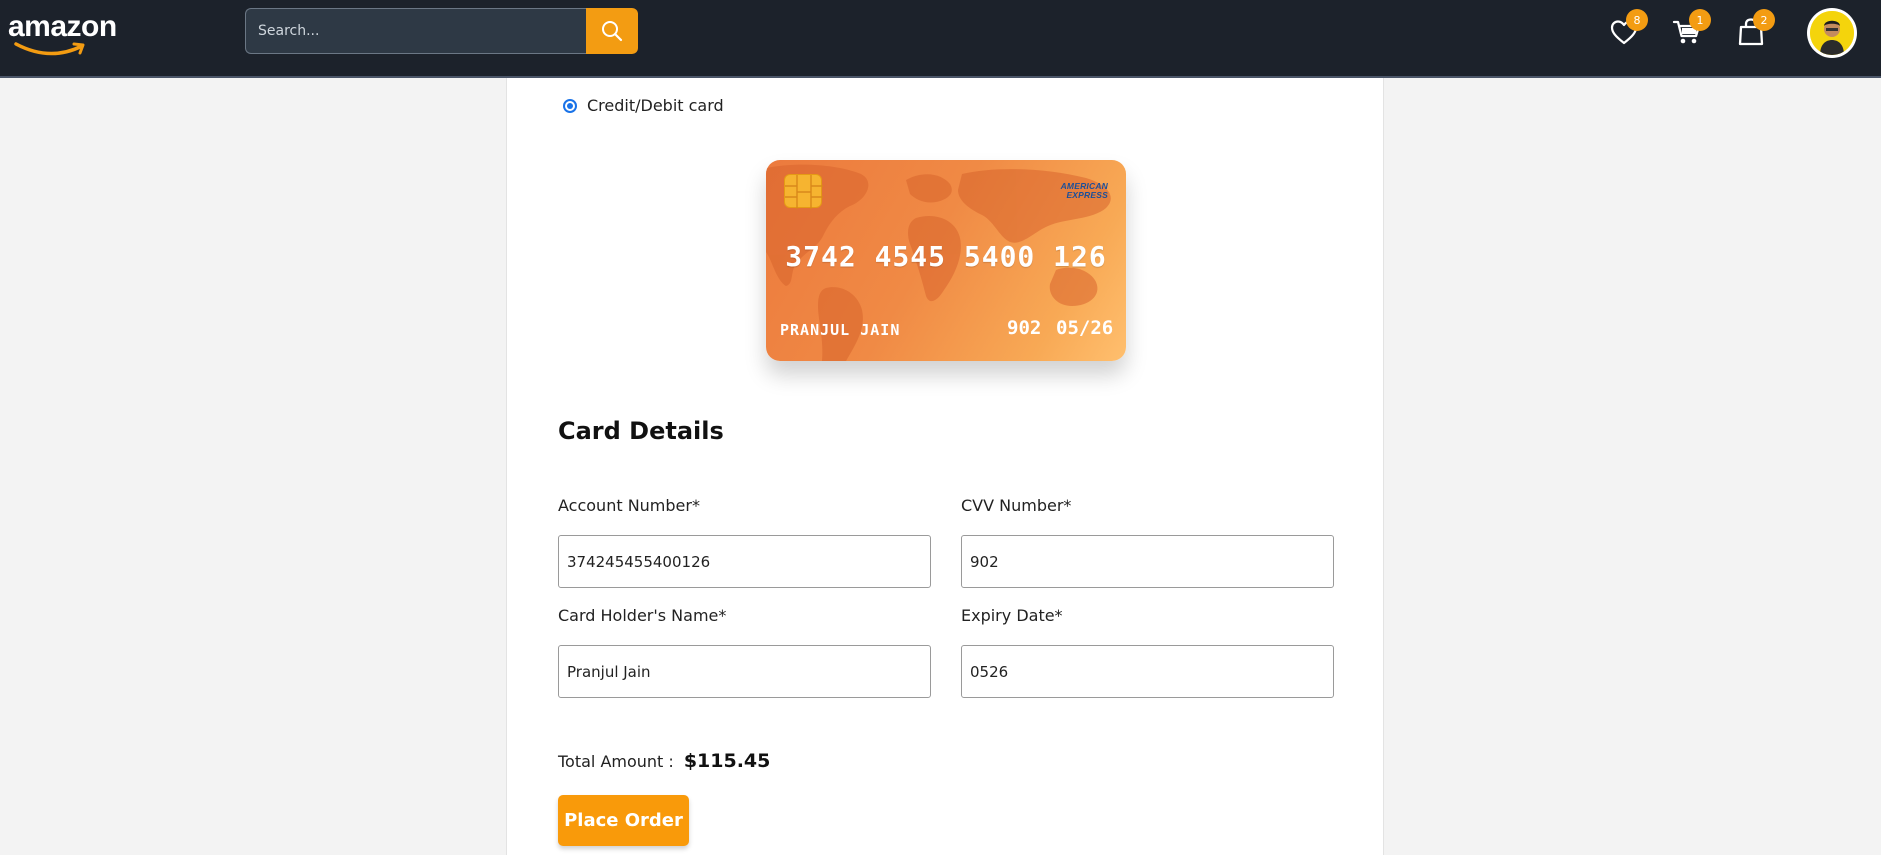  What do you see at coordinates (415, 31) in the screenshot?
I see `search-input` at bounding box center [415, 31].